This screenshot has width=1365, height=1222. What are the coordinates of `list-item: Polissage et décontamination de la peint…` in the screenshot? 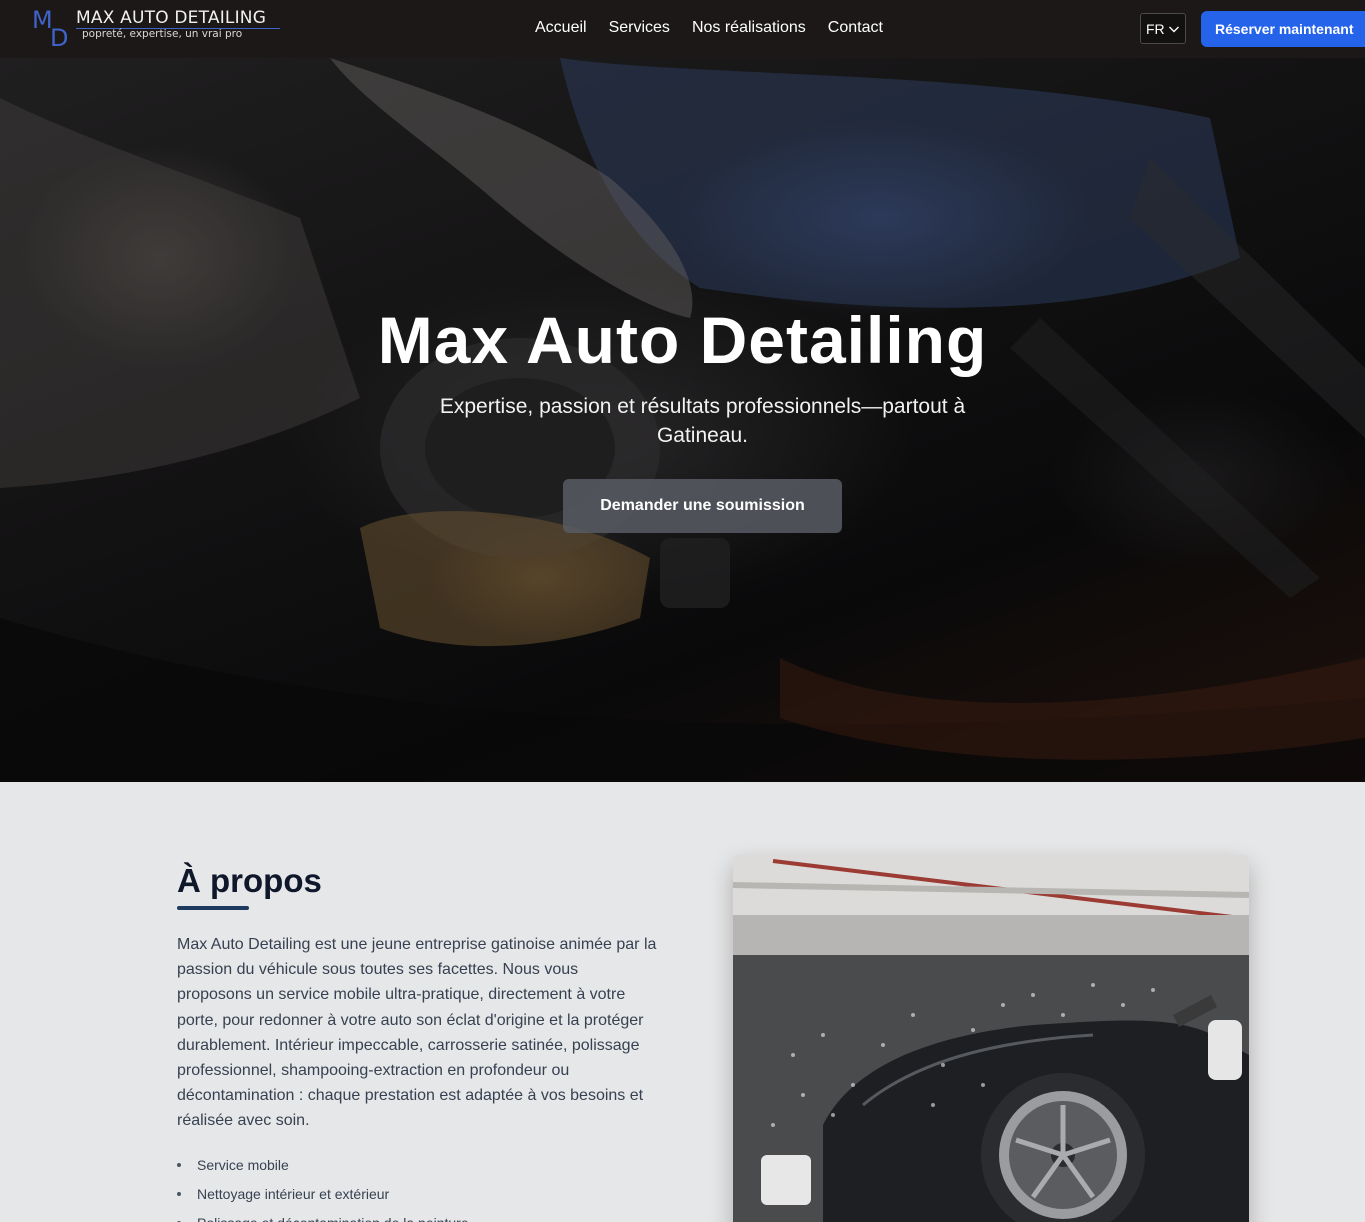 It's located at (323, 1217).